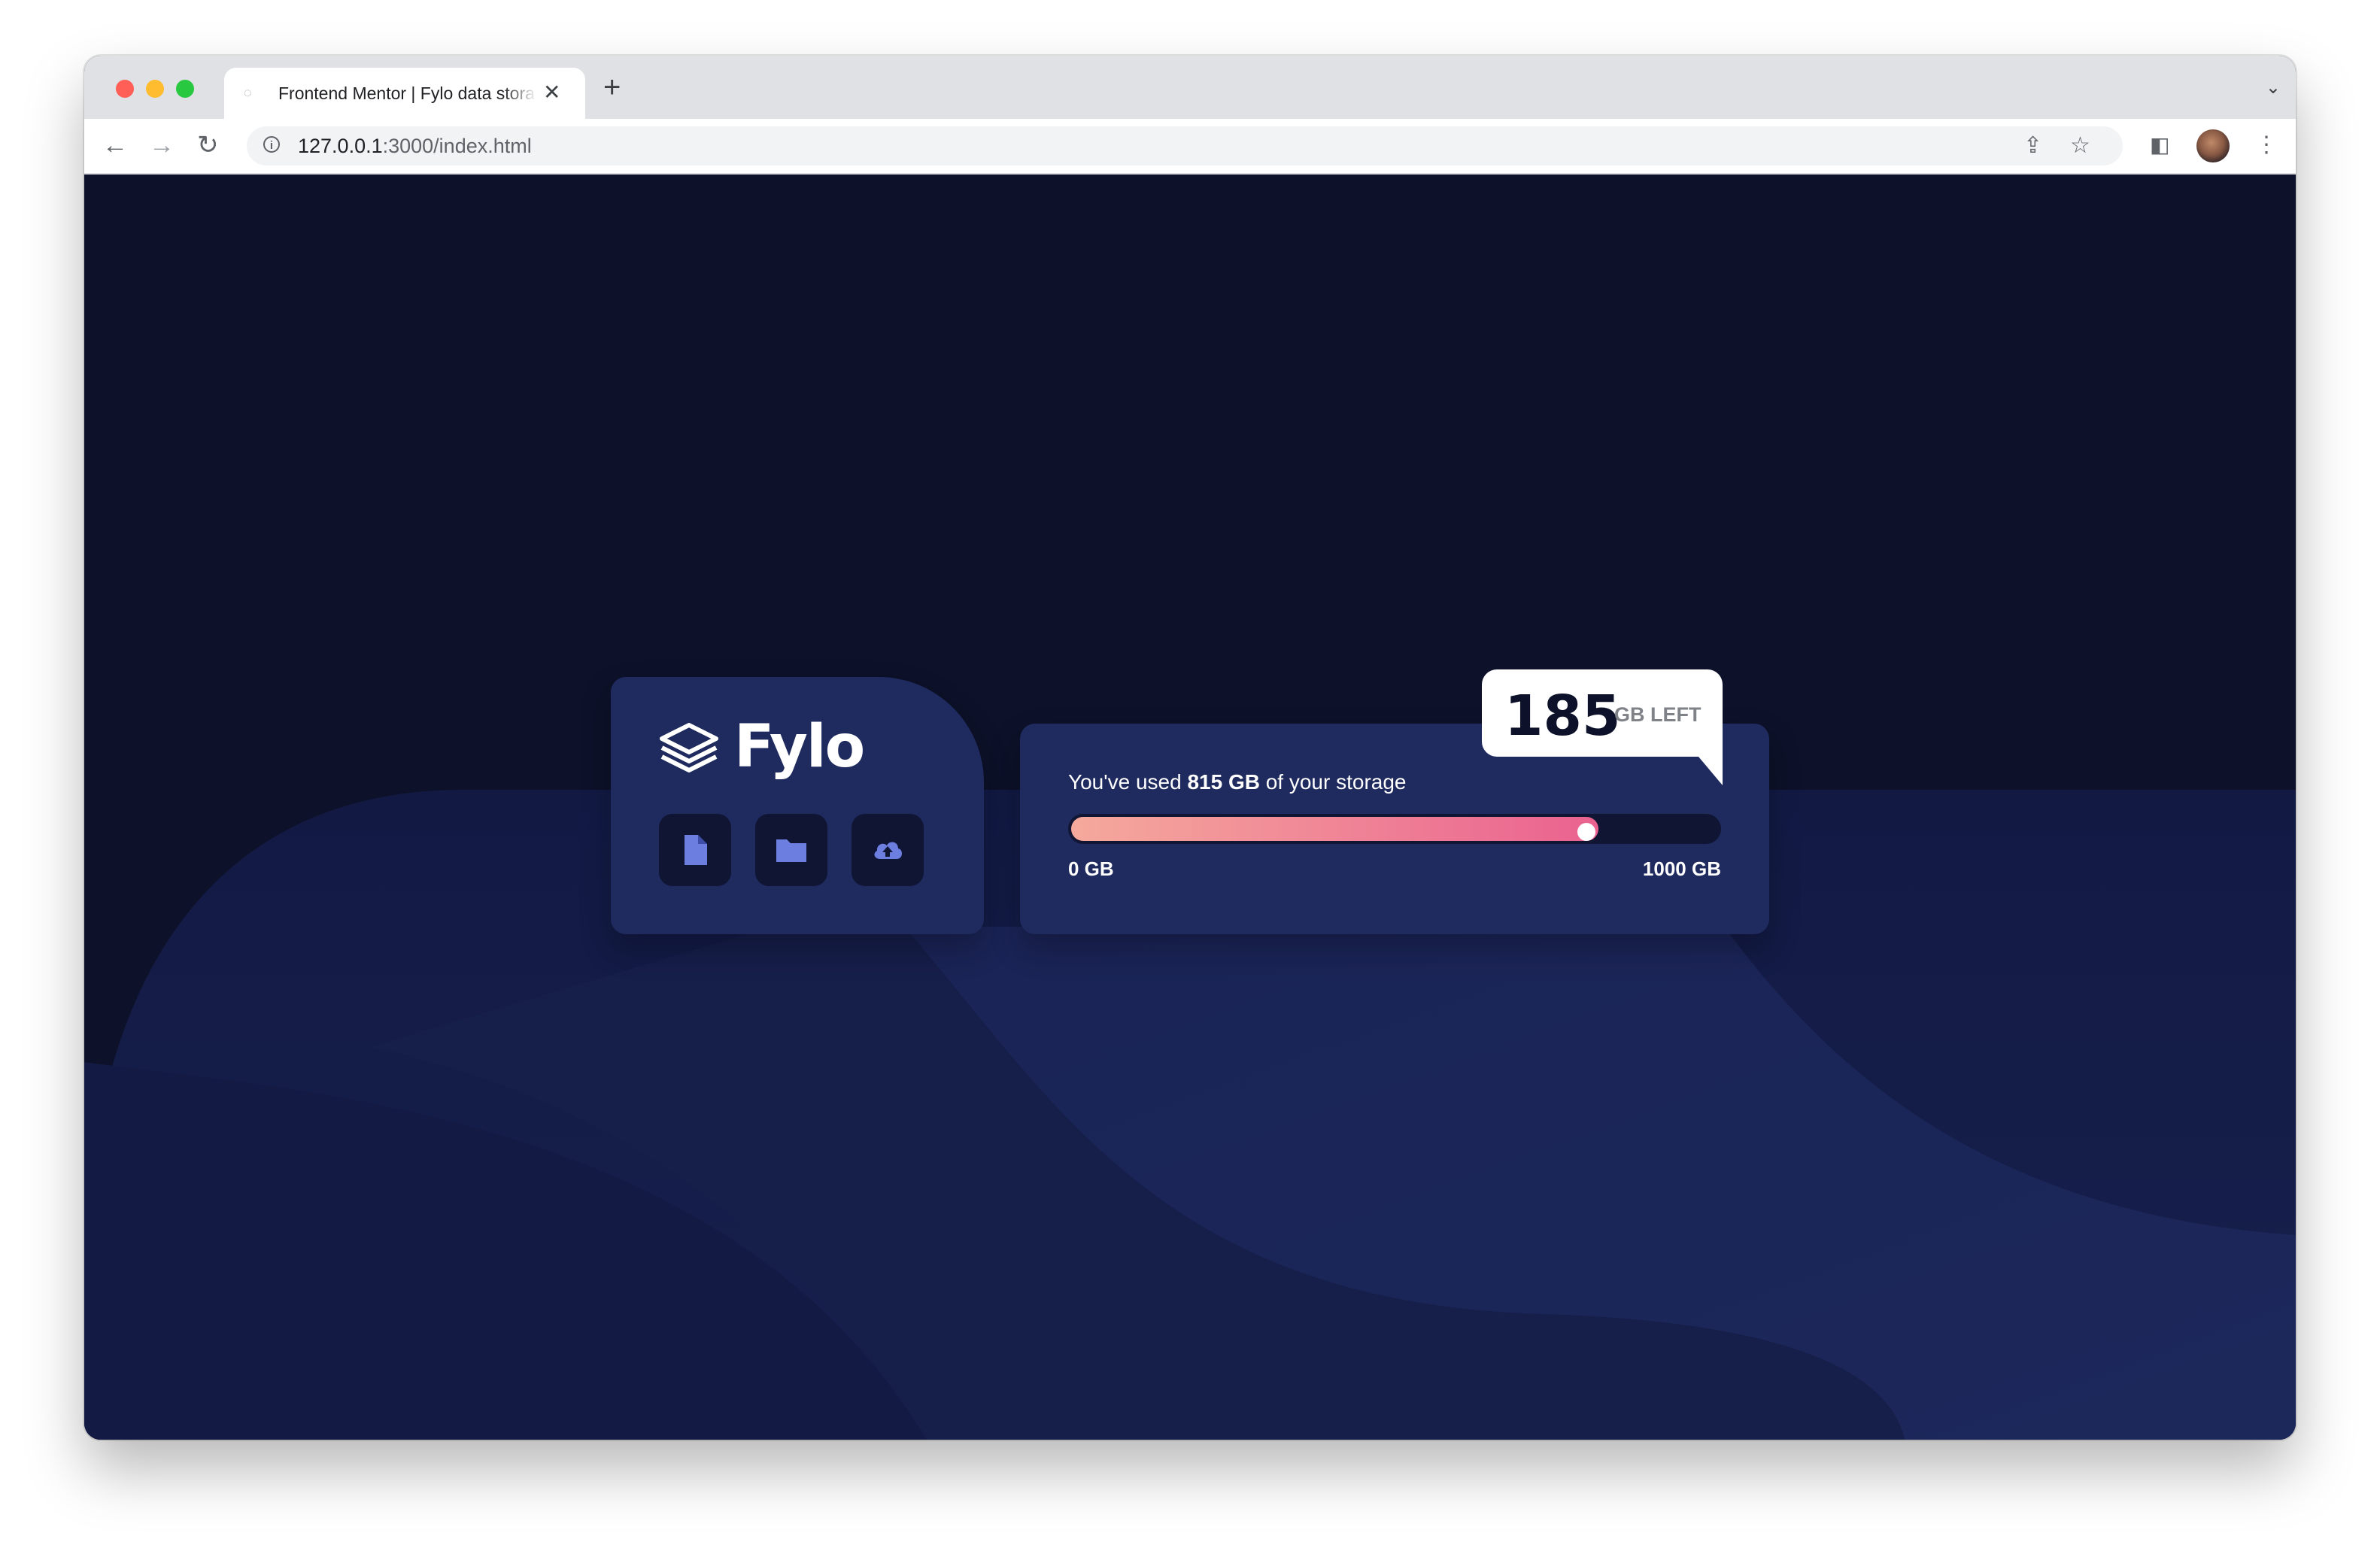 The height and width of the screenshot is (1551, 2380). What do you see at coordinates (115, 145) in the screenshot?
I see `back-arrow-icon: ←` at bounding box center [115, 145].